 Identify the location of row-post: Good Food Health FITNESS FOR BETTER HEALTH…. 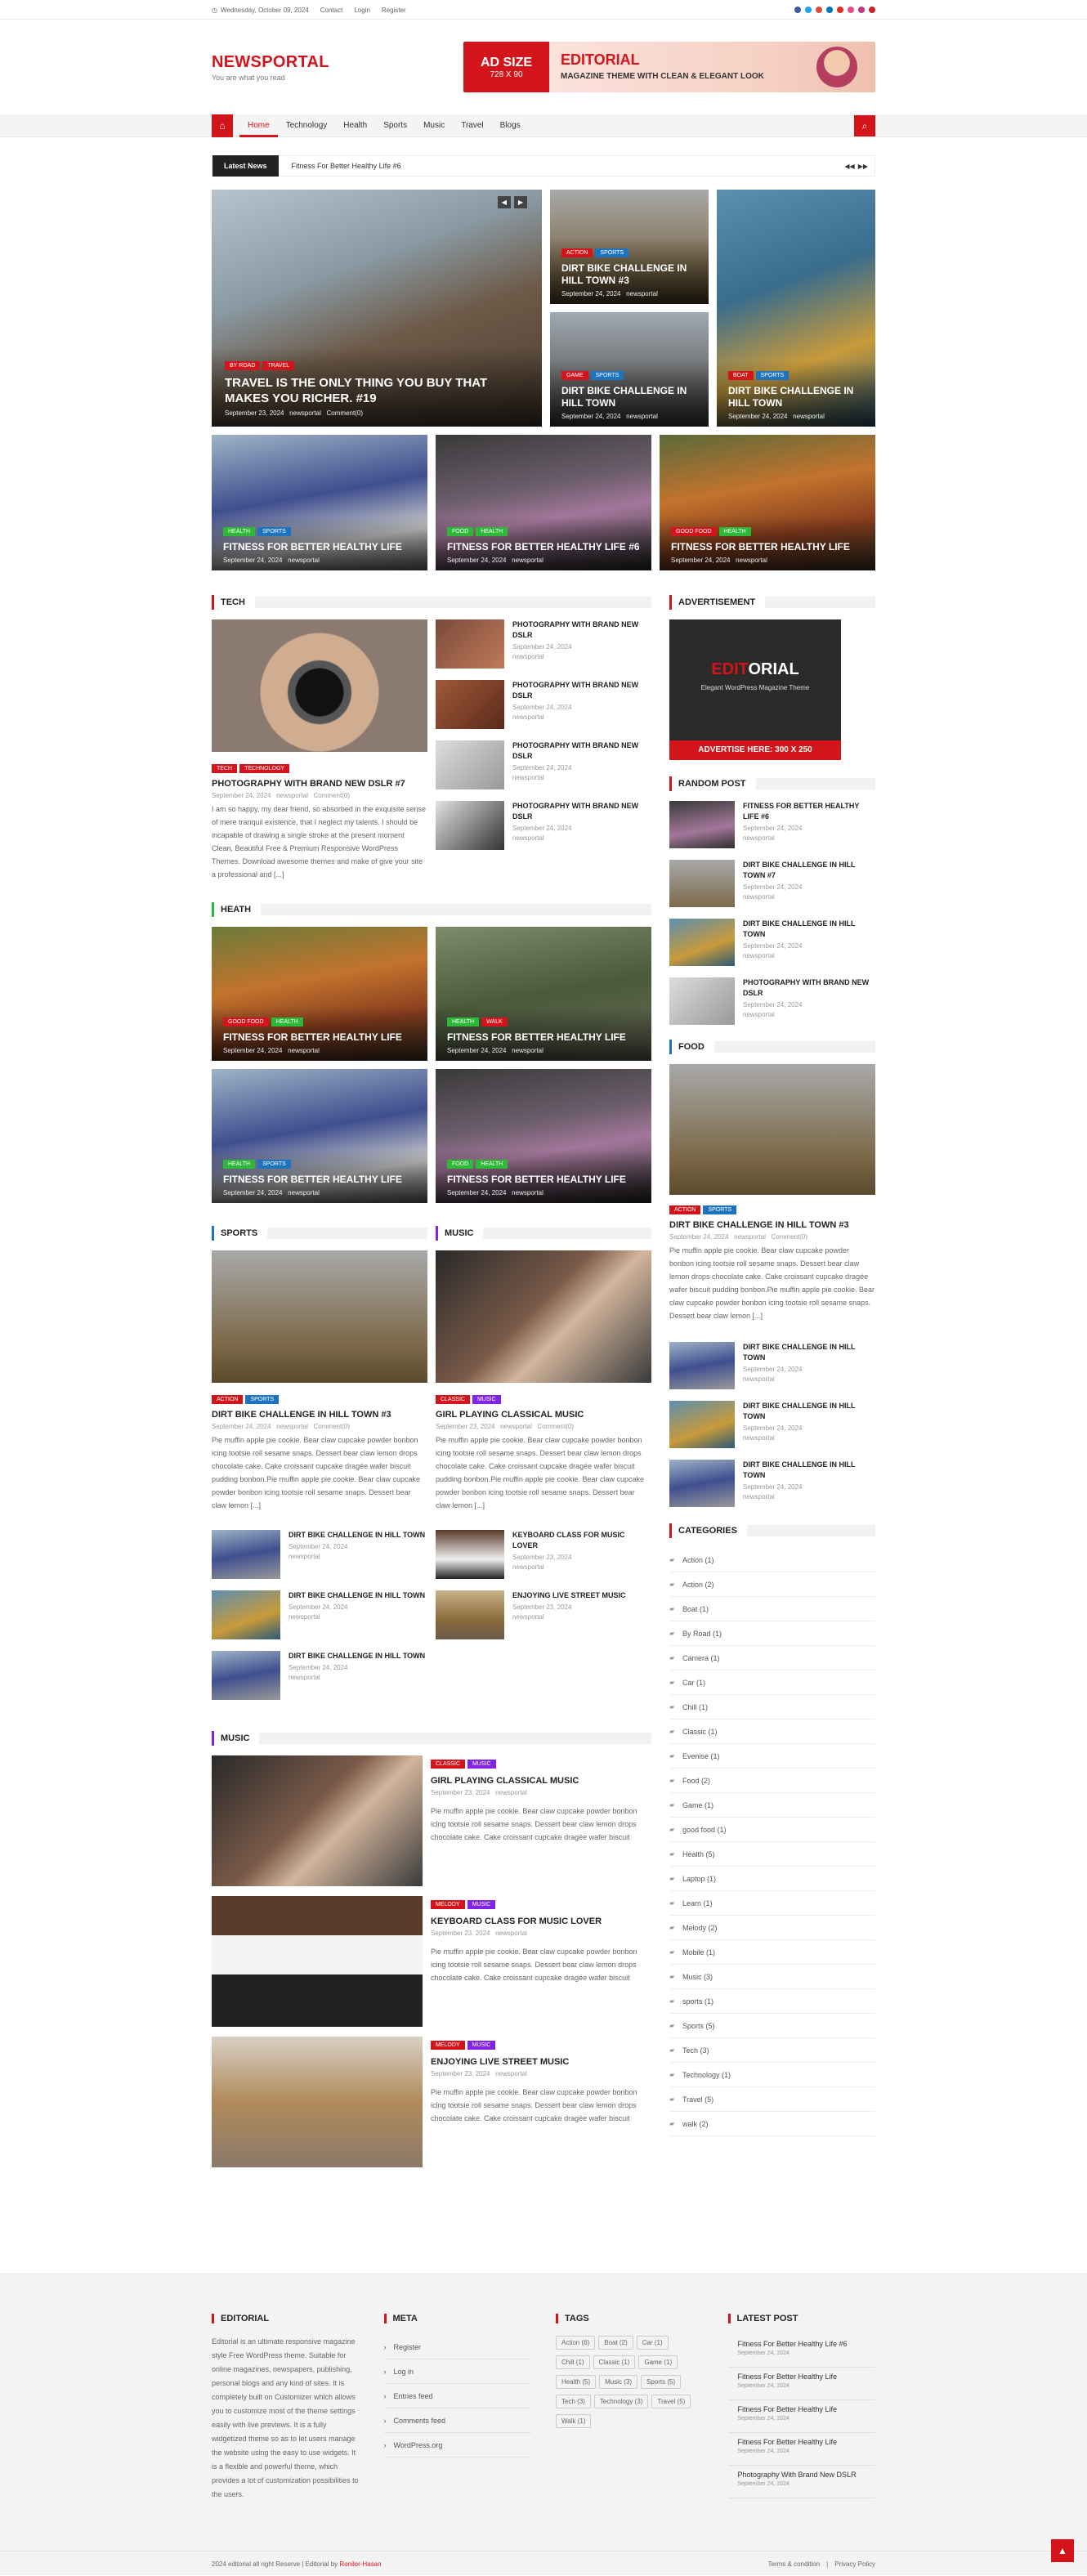
(767, 502).